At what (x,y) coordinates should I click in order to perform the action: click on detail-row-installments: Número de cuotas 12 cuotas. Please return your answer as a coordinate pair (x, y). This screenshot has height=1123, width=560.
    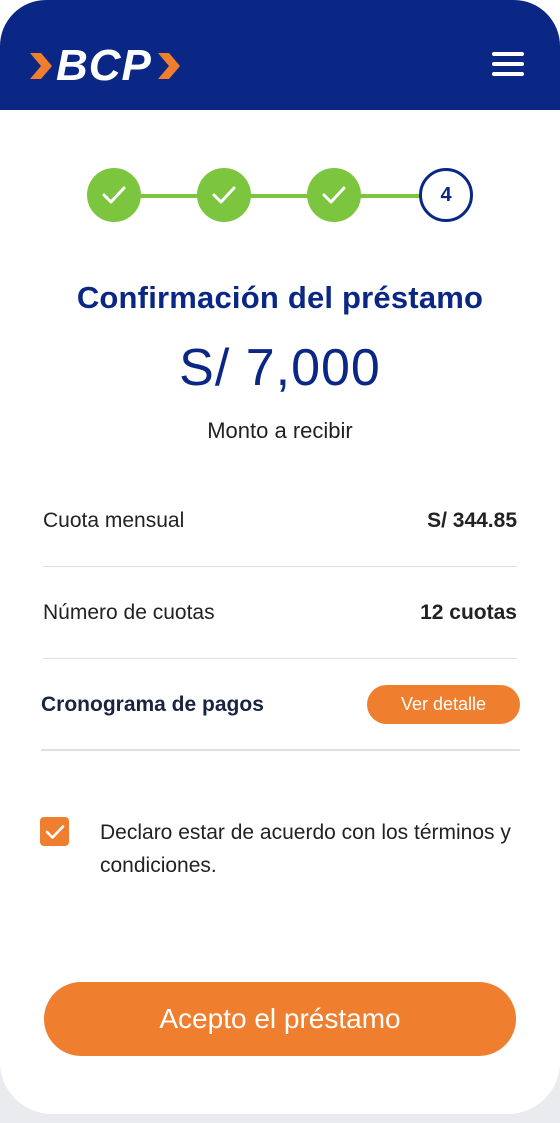
    Looking at the image, I should click on (280, 613).